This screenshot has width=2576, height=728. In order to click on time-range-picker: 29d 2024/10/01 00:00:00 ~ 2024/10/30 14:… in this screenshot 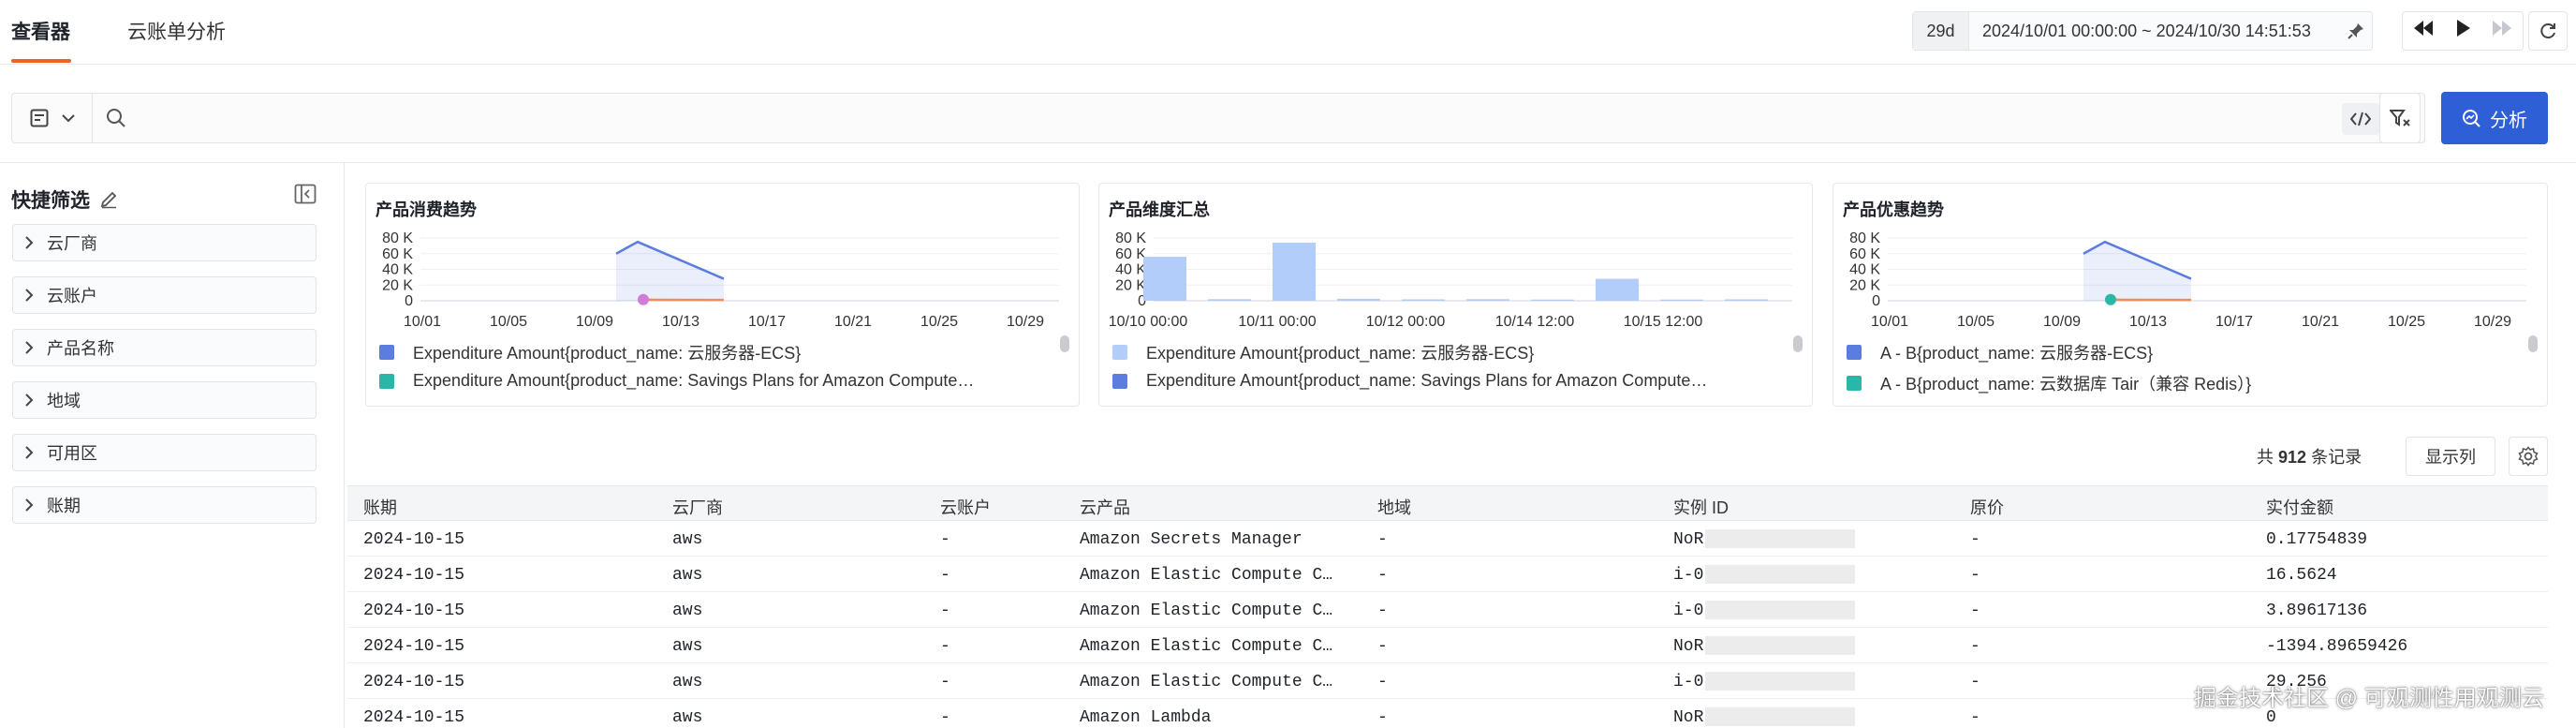, I will do `click(2142, 31)`.